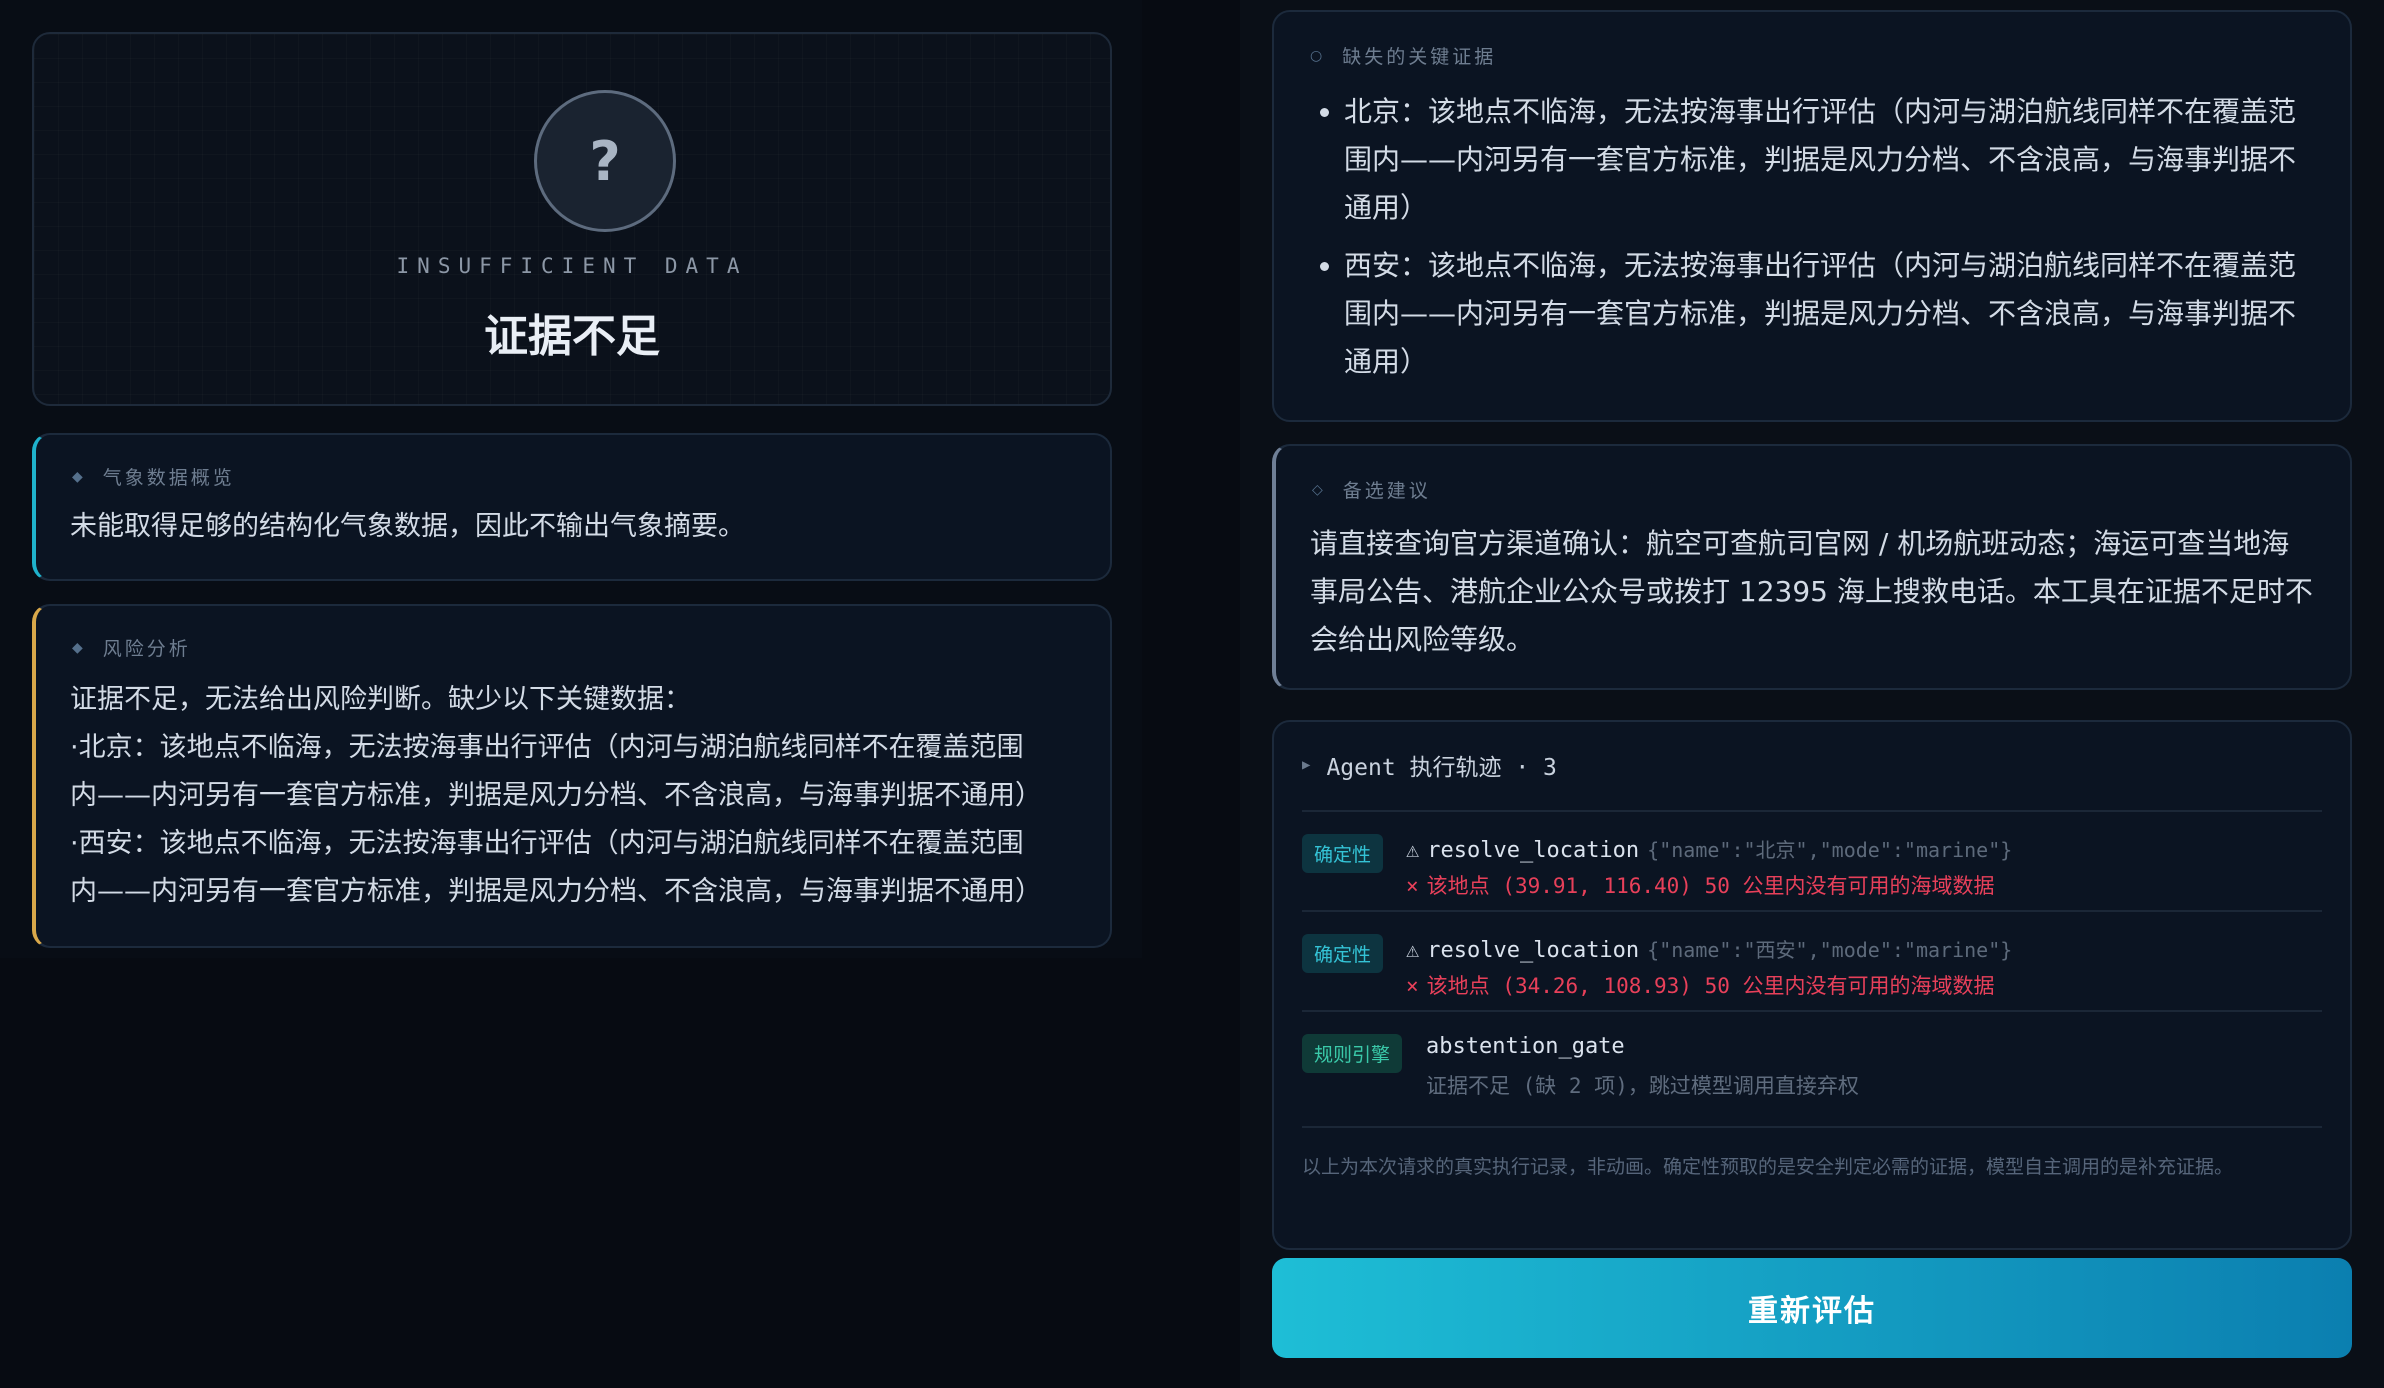 The image size is (2384, 1388). What do you see at coordinates (407, 526) in the screenshot?
I see `weather-overview-text: 未能取得足够的结构化气象数据，因此不输出气象摘要。` at bounding box center [407, 526].